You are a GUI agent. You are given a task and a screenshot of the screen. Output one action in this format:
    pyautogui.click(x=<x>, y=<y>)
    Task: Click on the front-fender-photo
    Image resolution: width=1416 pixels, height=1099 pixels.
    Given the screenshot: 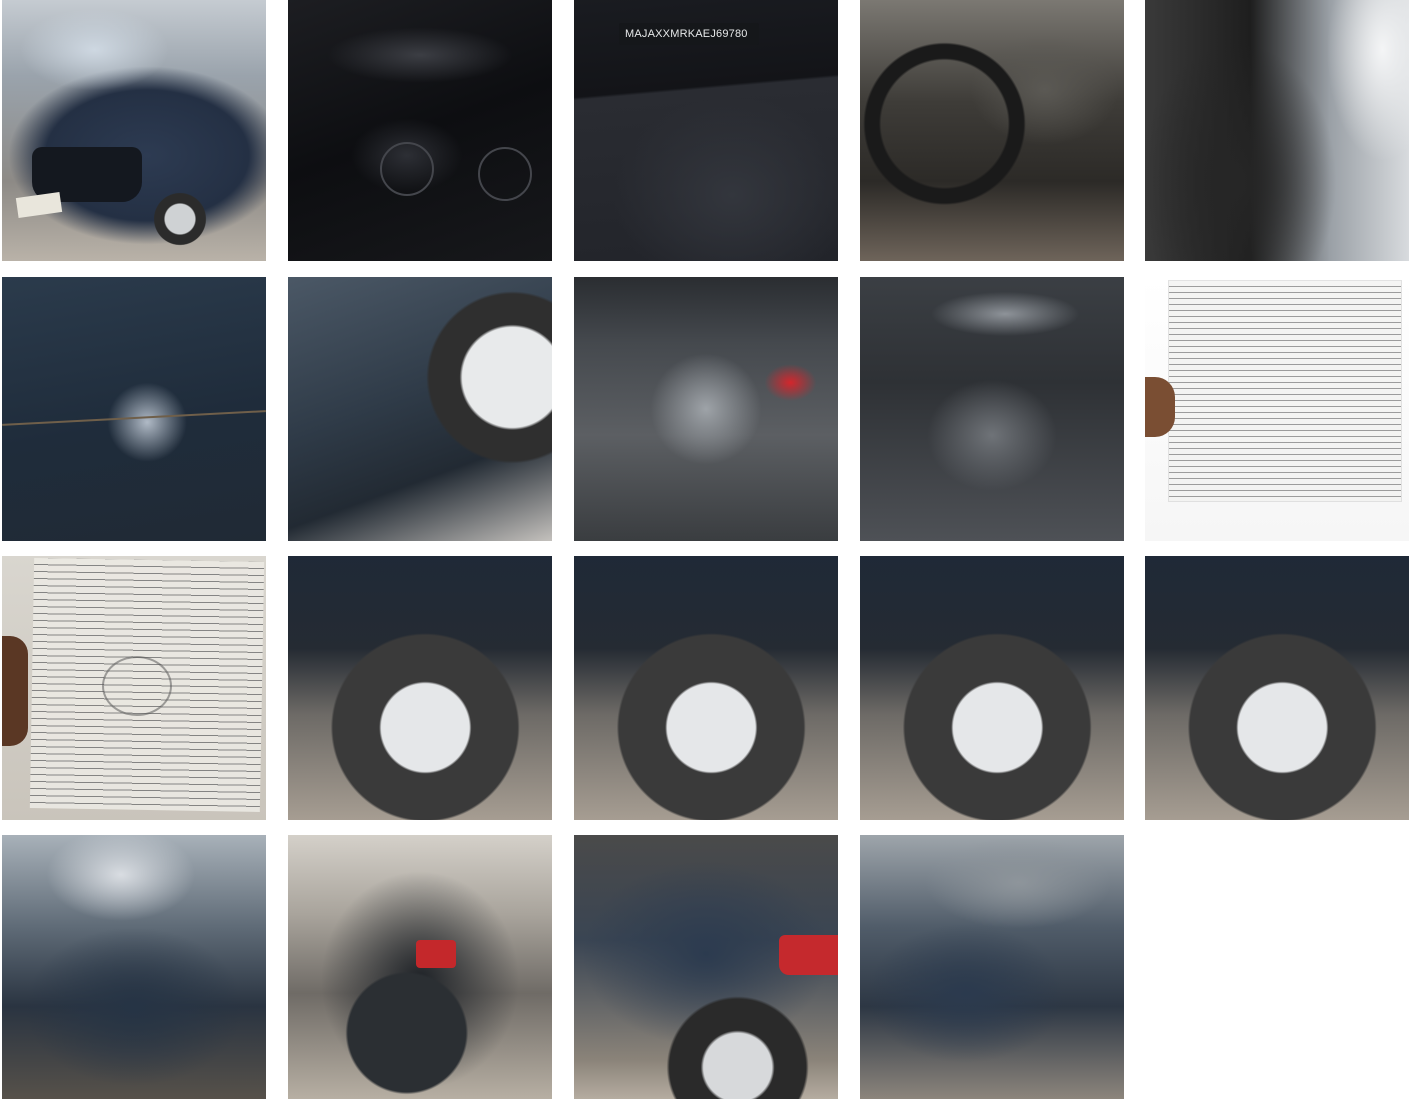 What is the action you would take?
    pyautogui.click(x=420, y=409)
    